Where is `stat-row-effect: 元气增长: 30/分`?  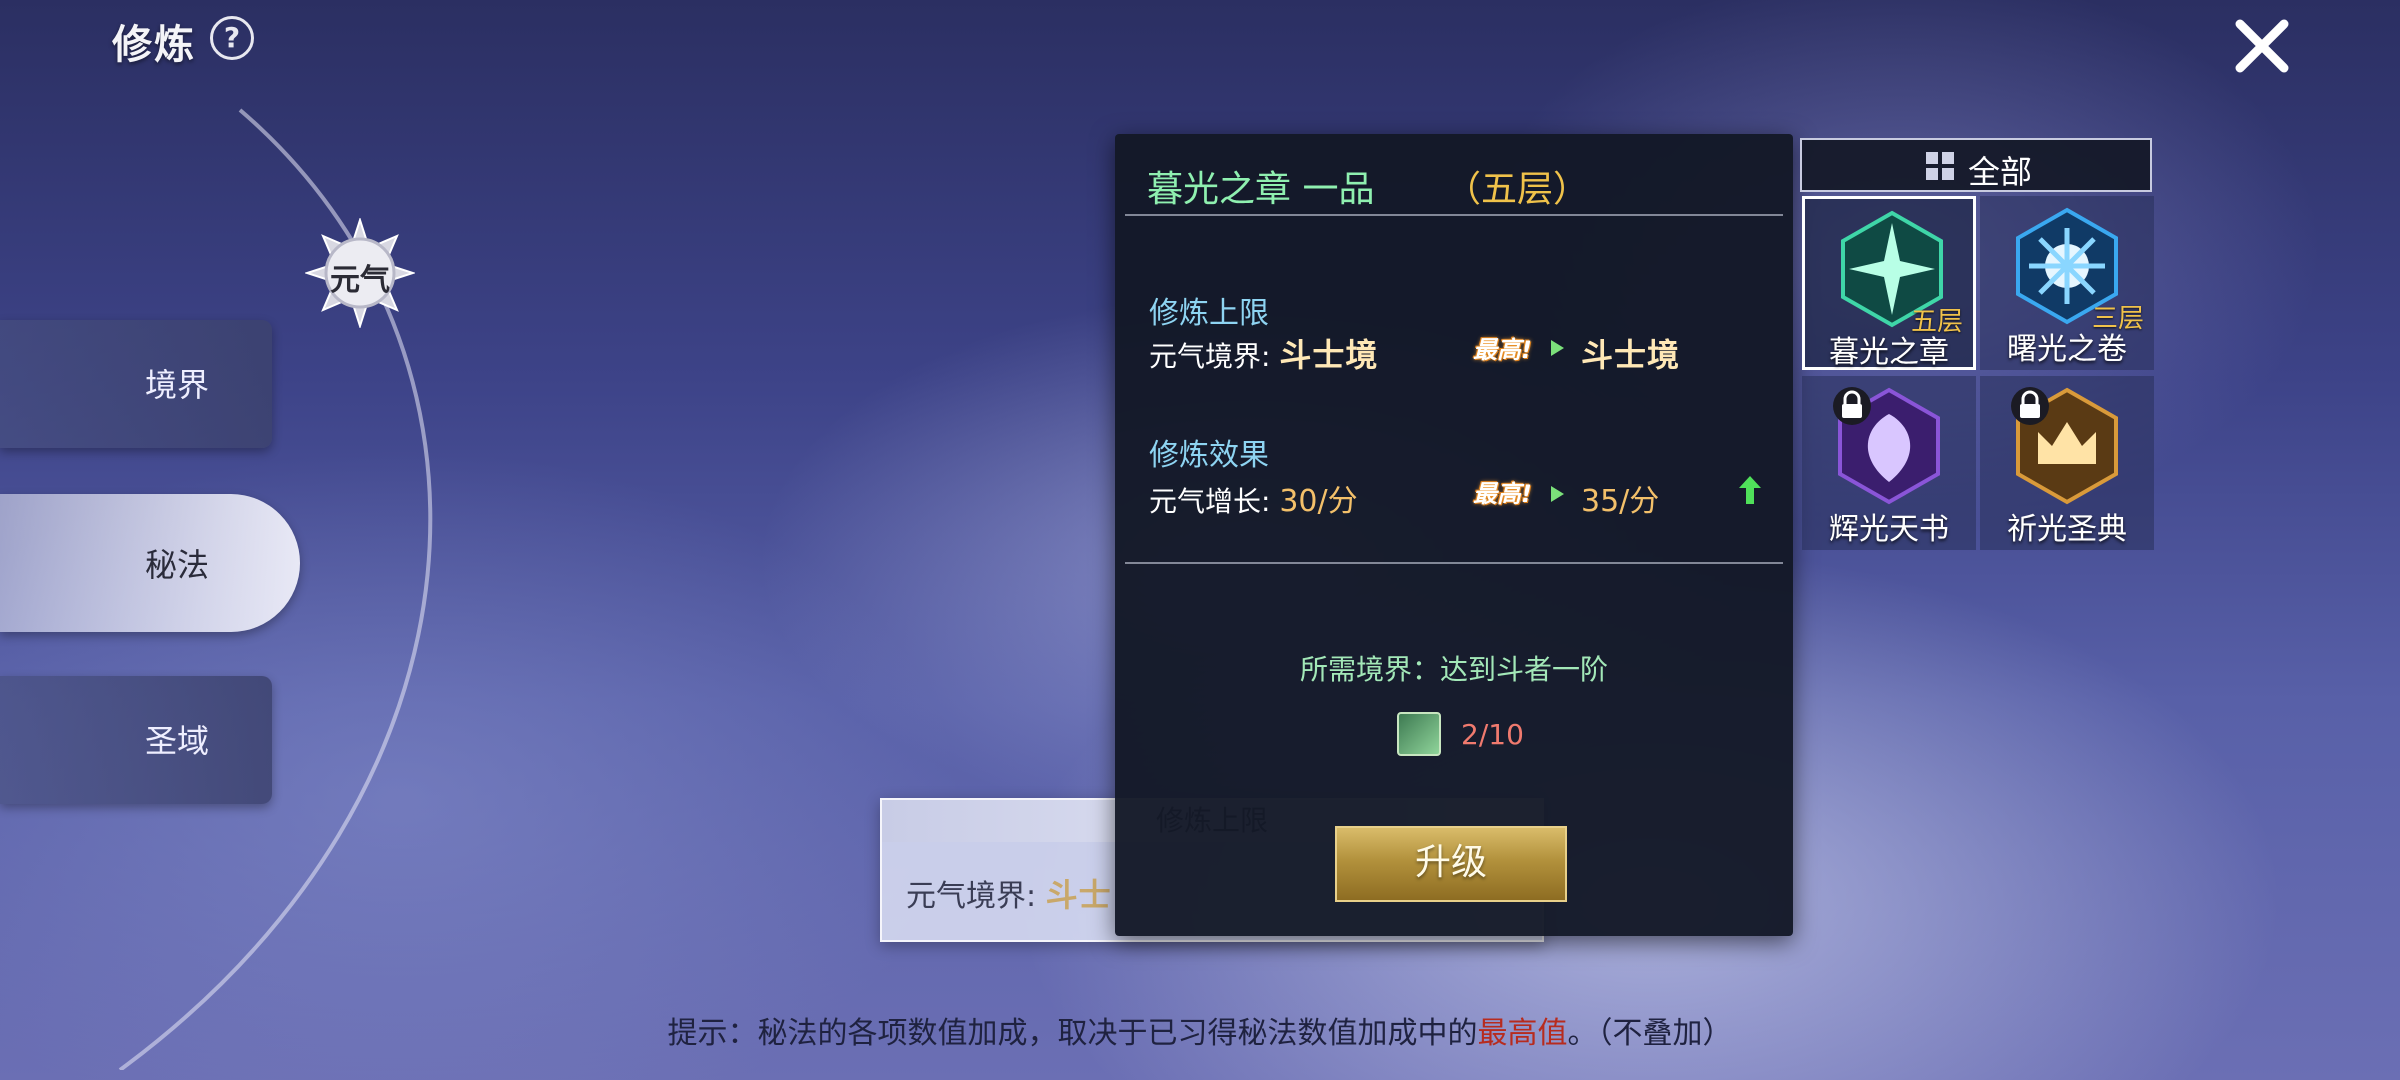 stat-row-effect: 元气增长: 30/分 is located at coordinates (1253, 498).